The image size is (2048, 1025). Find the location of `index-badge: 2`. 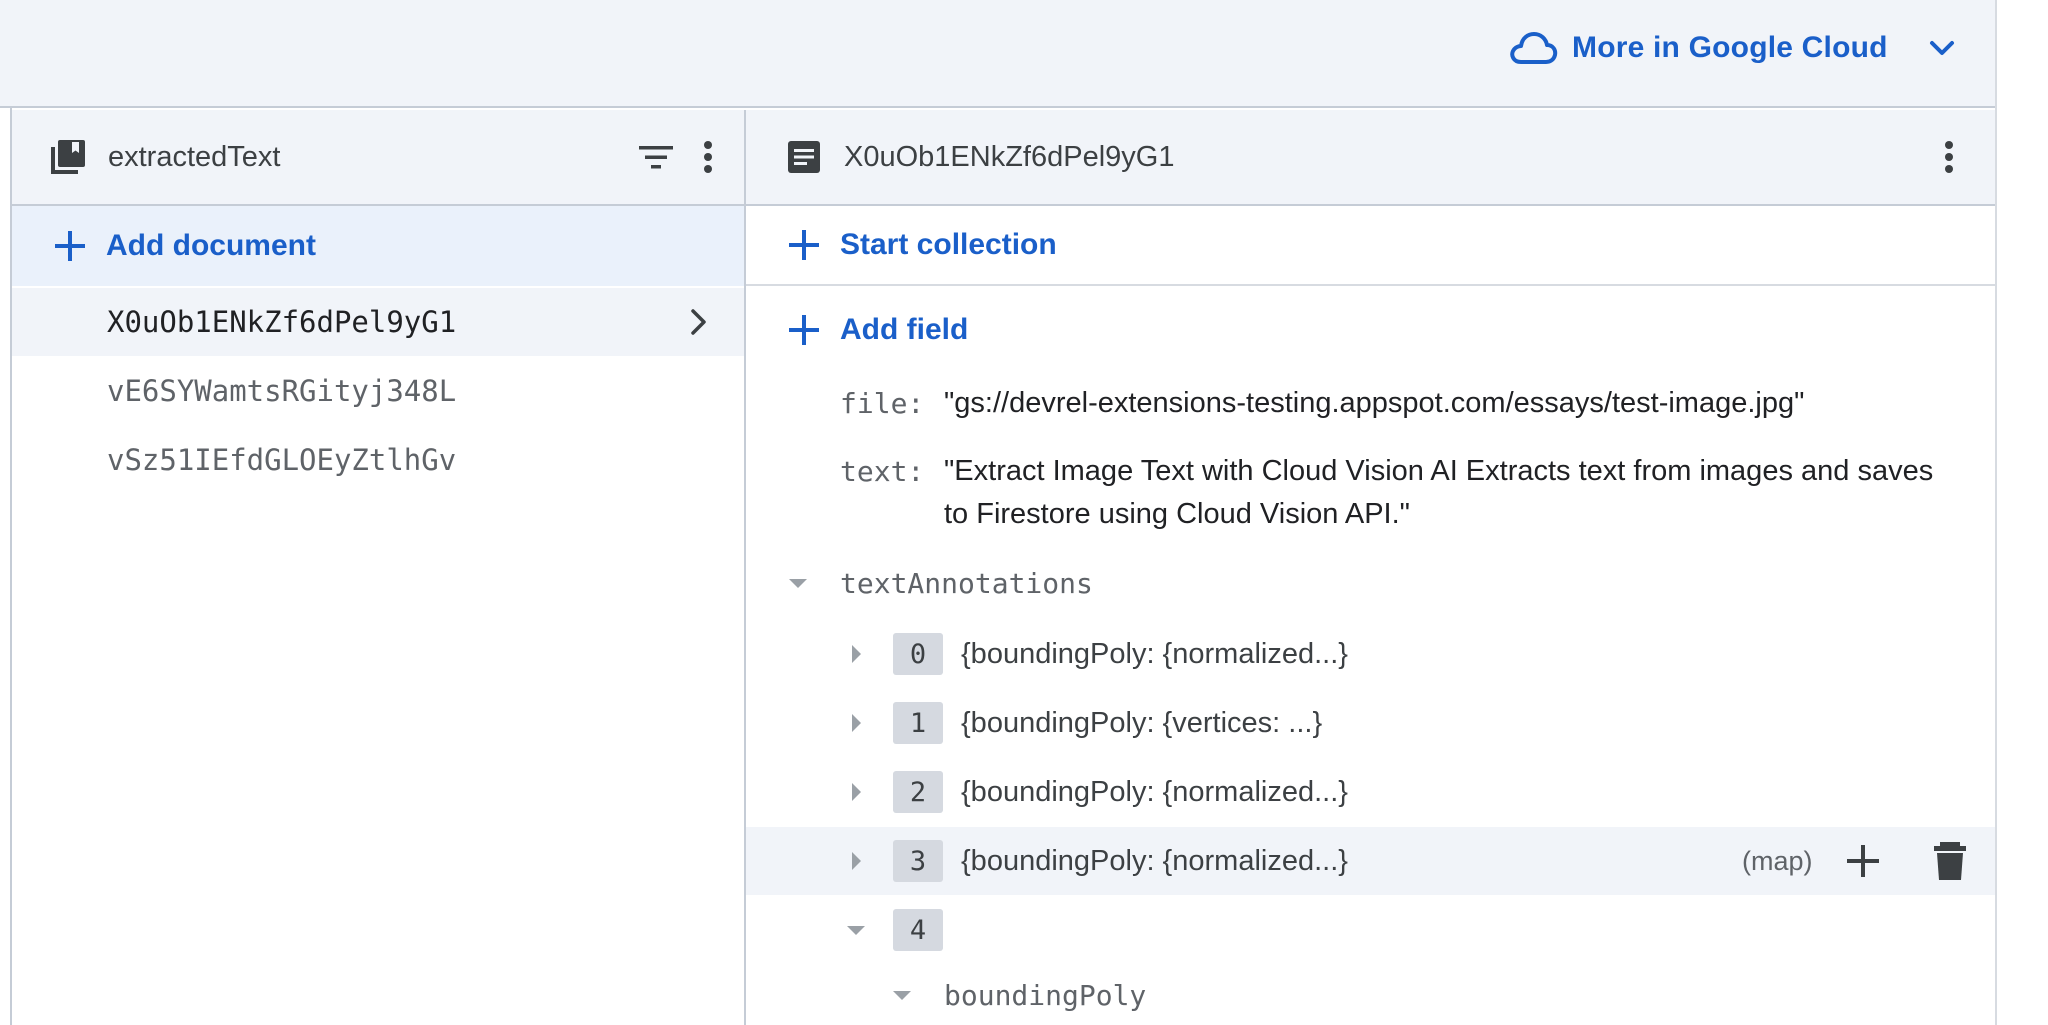

index-badge: 2 is located at coordinates (918, 792).